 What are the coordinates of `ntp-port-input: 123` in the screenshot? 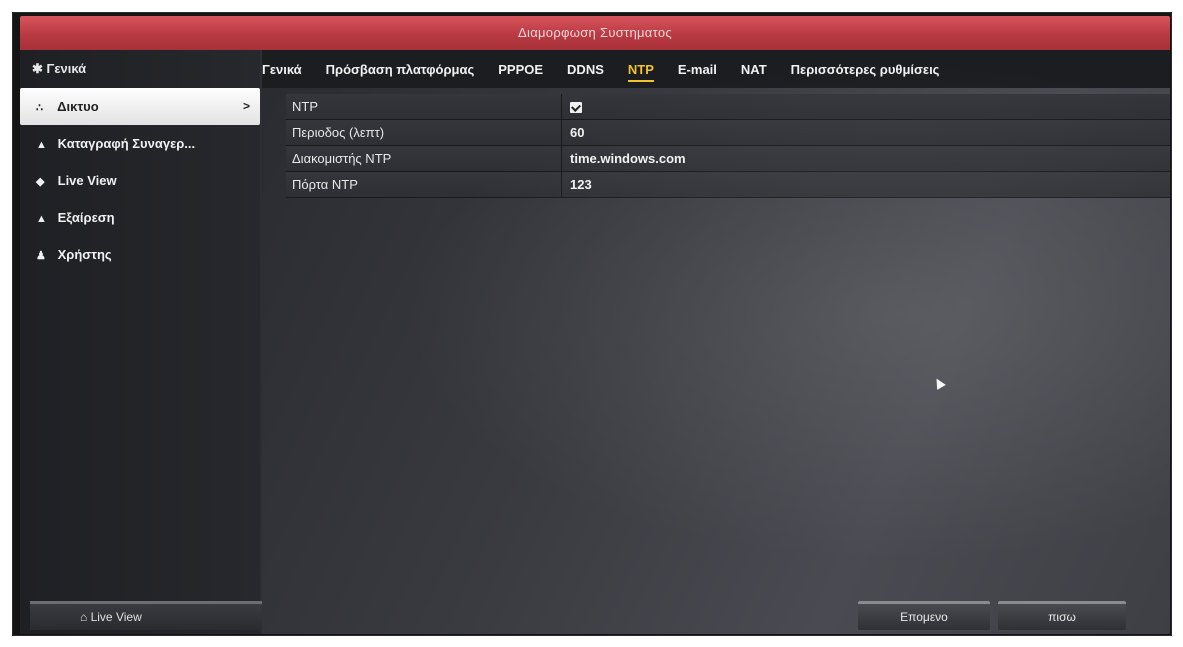 It's located at (866, 184).